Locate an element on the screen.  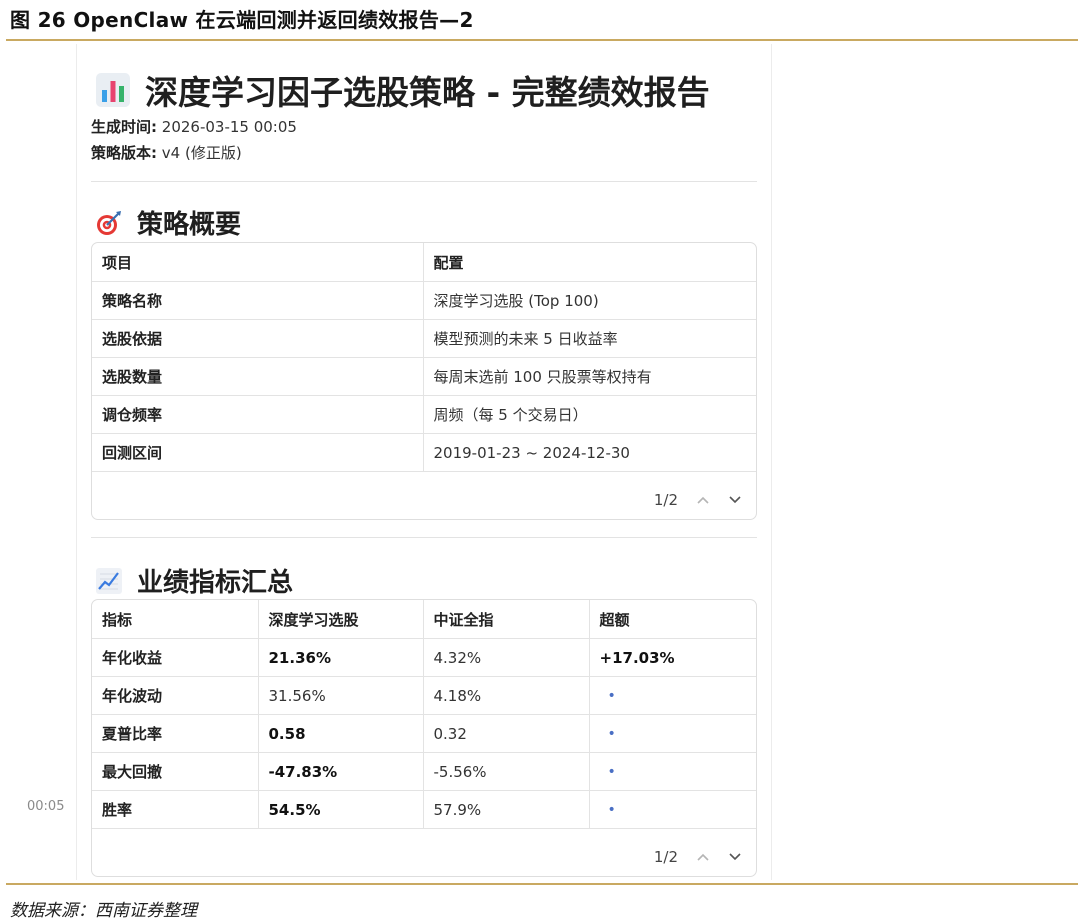
table-cell: 4.32% is located at coordinates (506, 657).